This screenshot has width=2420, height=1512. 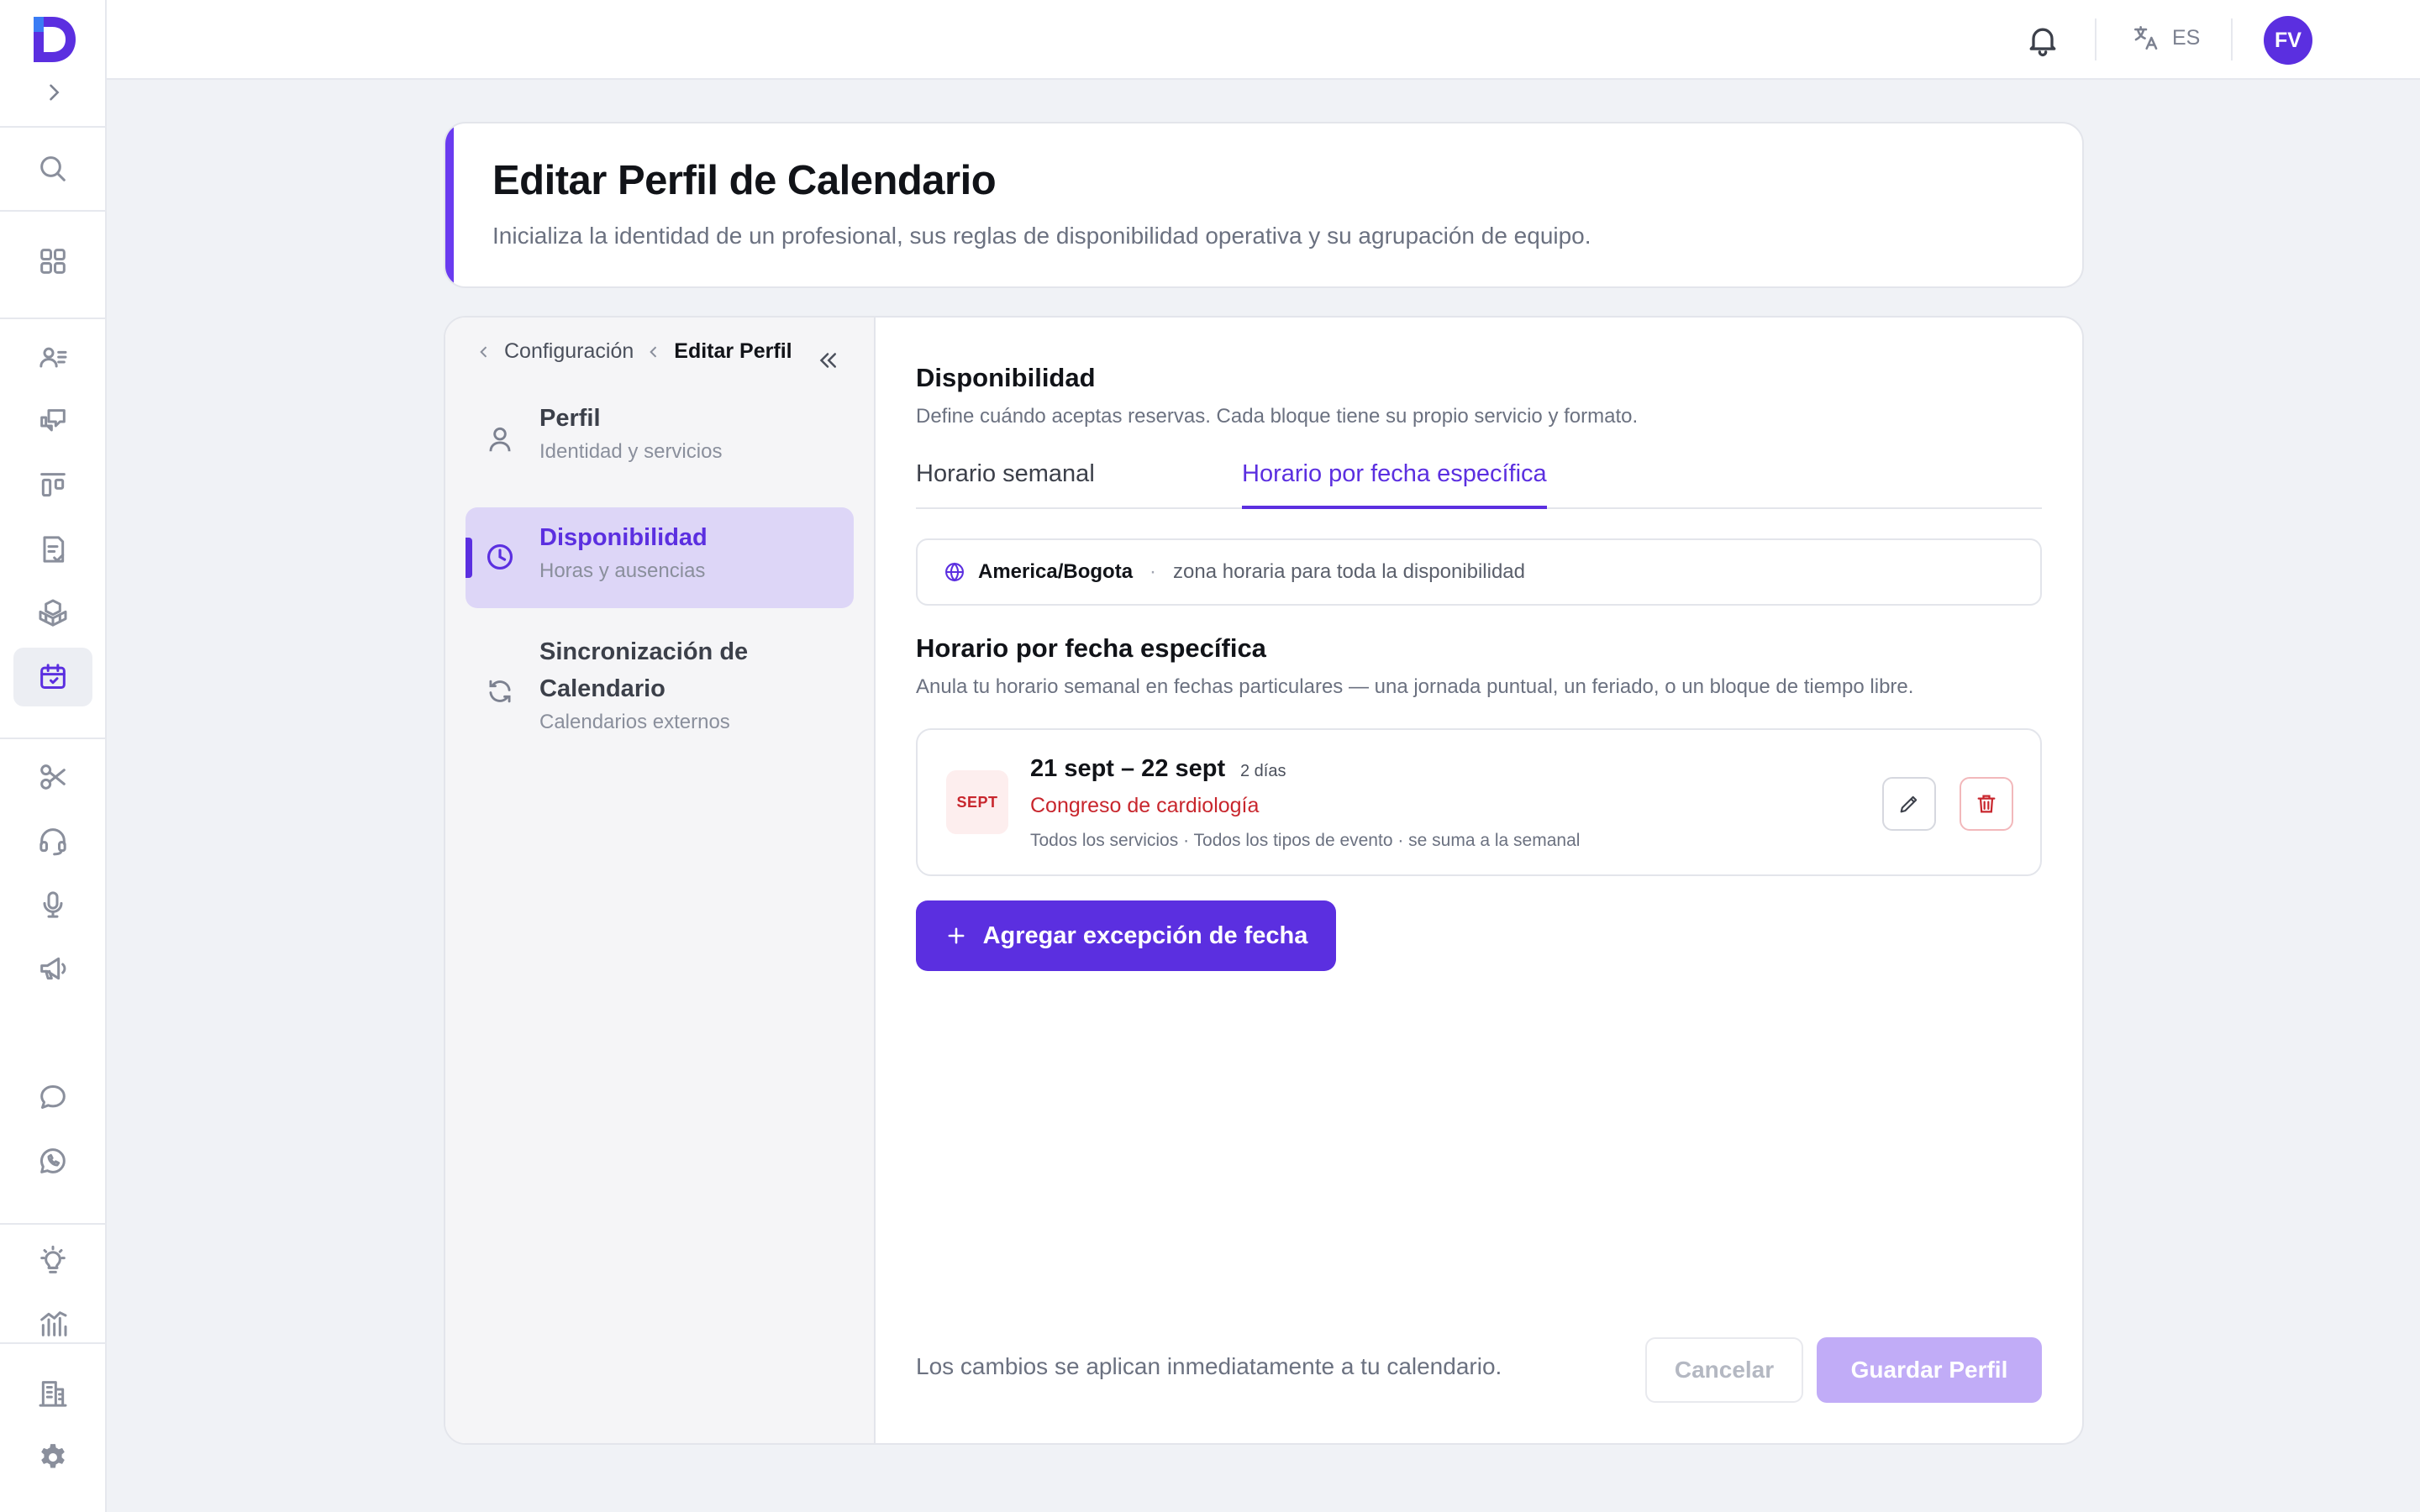 I want to click on exception-duration: 2 días, so click(x=1263, y=771).